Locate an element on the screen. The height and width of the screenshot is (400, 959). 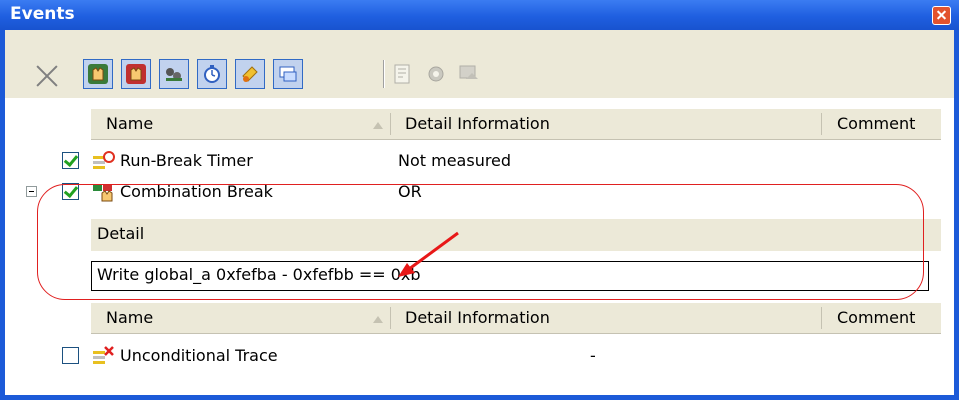
event-name: Unconditional Trace is located at coordinates (199, 355).